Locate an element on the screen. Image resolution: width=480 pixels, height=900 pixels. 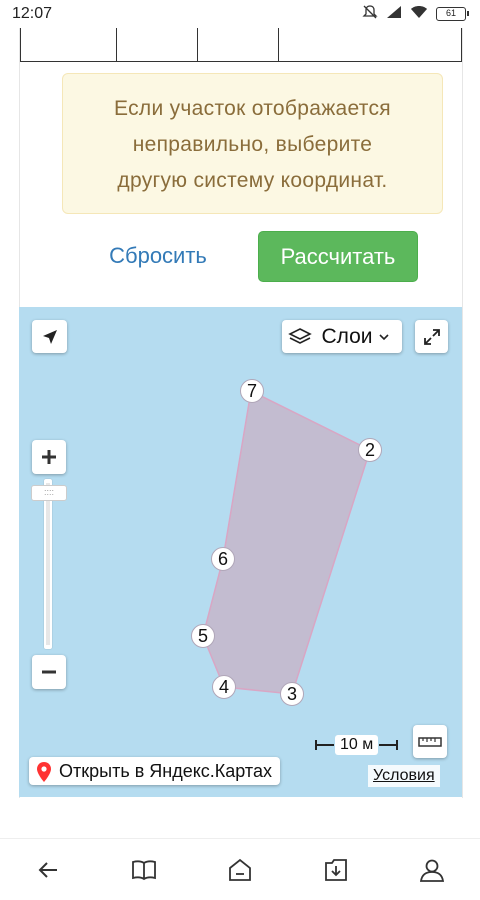
back-icon is located at coordinates (47, 870).